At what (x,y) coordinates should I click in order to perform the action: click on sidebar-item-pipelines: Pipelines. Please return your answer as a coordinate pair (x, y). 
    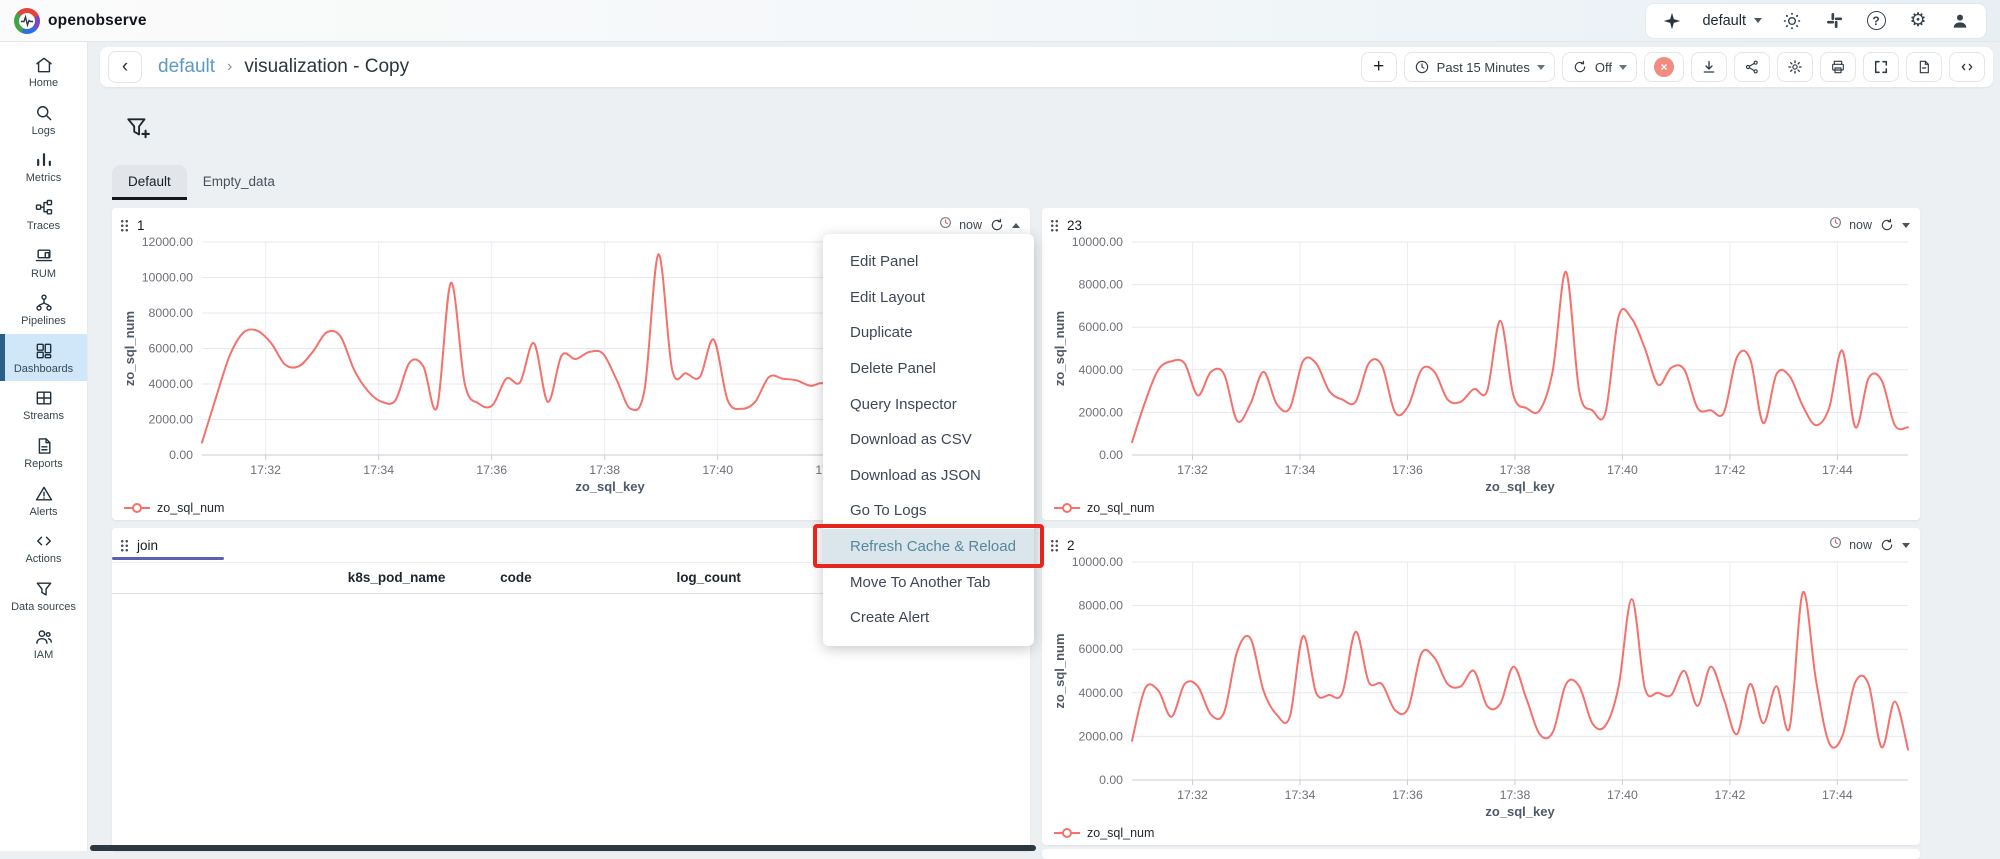
    Looking at the image, I should click on (43, 310).